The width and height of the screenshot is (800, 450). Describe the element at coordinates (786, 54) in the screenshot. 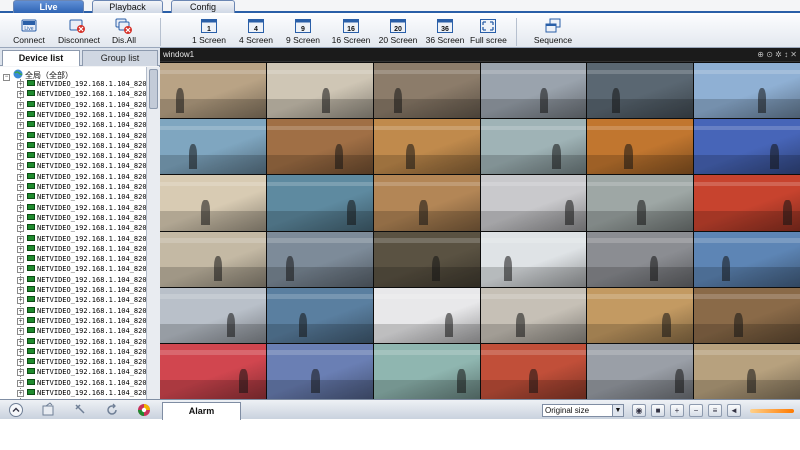

I see `arrows-icon: ↕` at that location.